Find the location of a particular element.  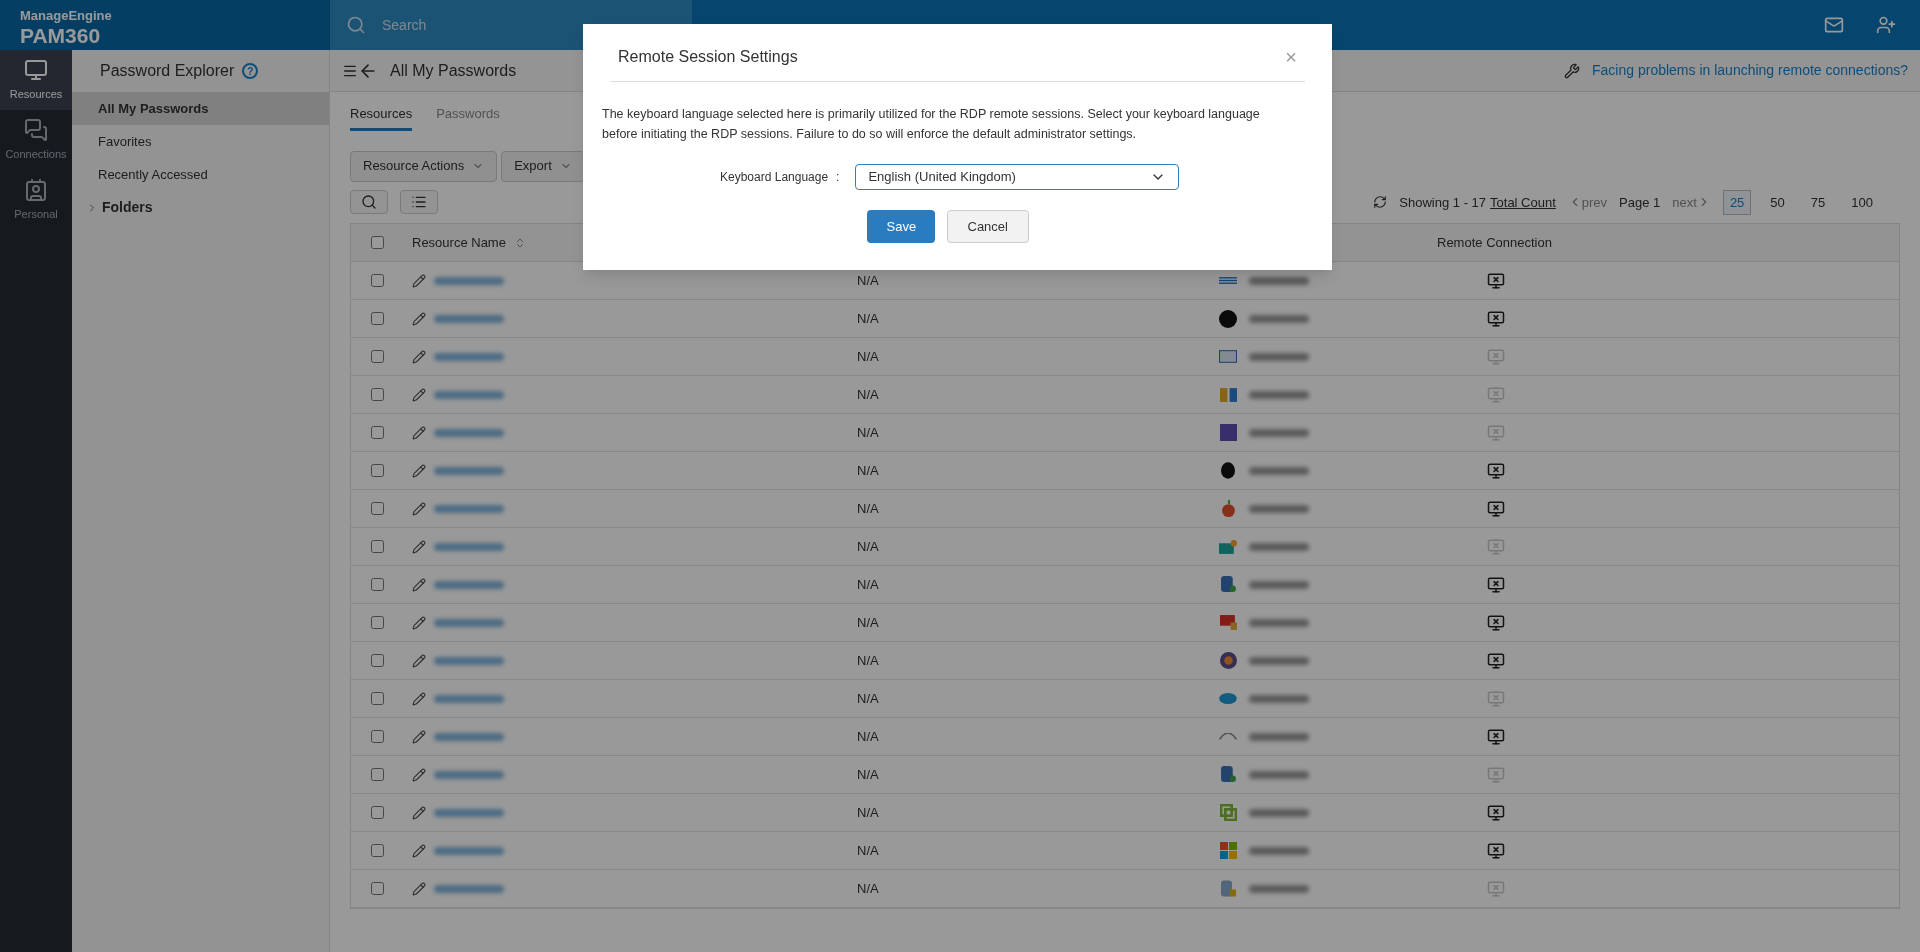

search-button is located at coordinates (369, 202).